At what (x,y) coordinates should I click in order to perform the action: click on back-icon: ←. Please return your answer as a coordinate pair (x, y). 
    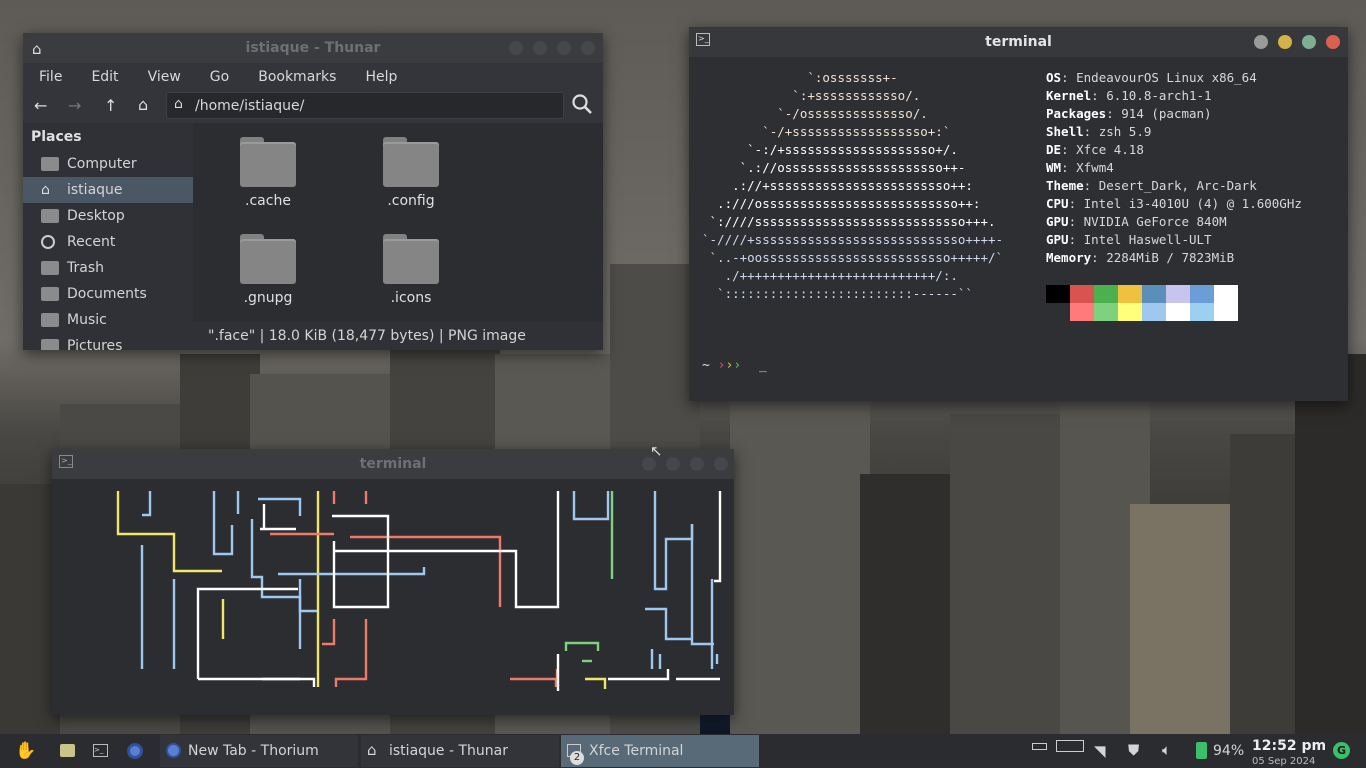
    Looking at the image, I should click on (40, 105).